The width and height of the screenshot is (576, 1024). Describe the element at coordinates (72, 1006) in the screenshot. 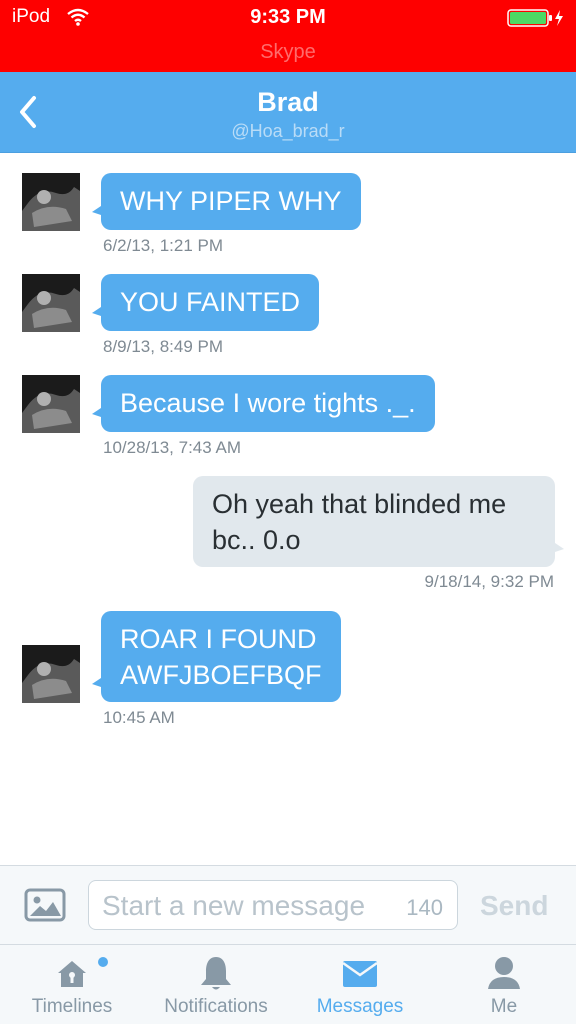

I see `tab-label: Timelines` at that location.